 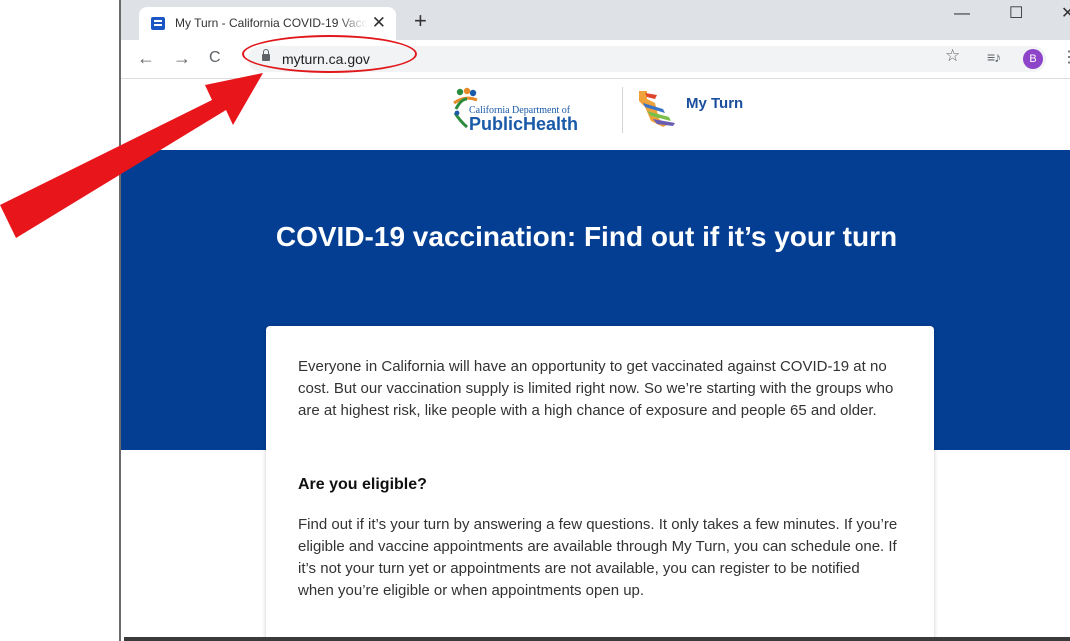 What do you see at coordinates (524, 124) in the screenshot?
I see `cdph-name-text: PublicHealth` at bounding box center [524, 124].